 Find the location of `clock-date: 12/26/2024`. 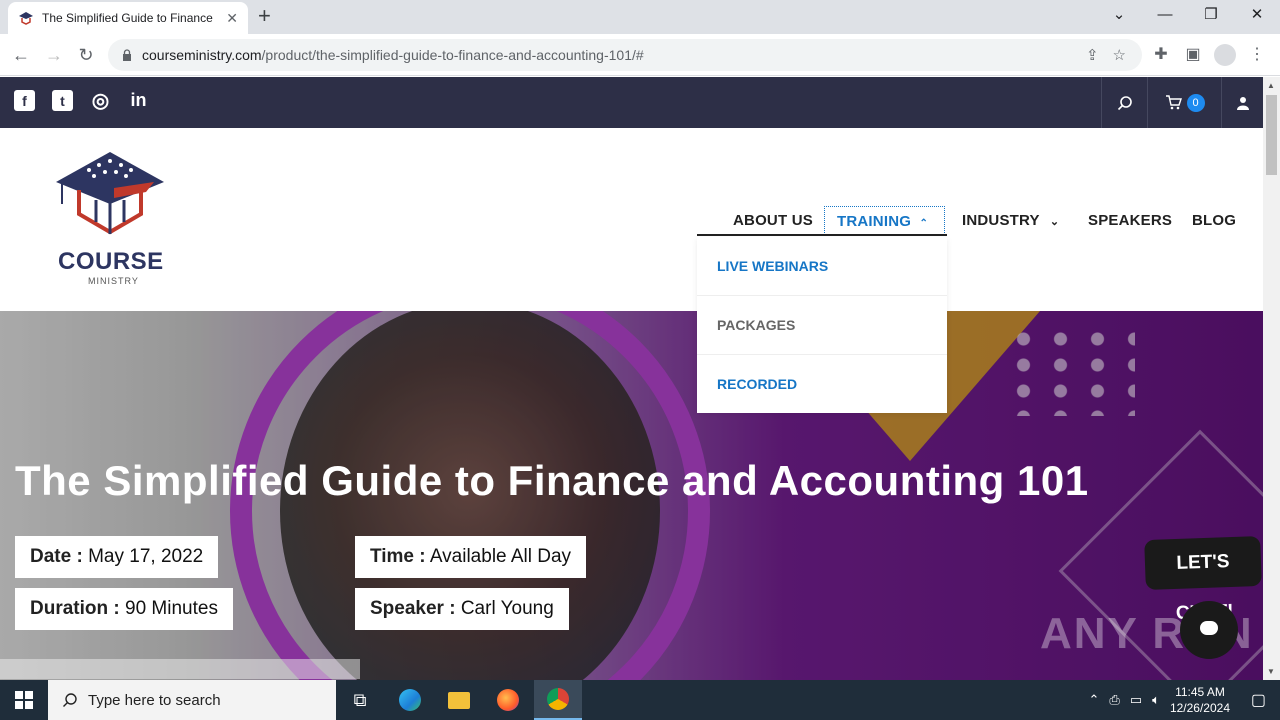

clock-date: 12/26/2024 is located at coordinates (1199, 708).